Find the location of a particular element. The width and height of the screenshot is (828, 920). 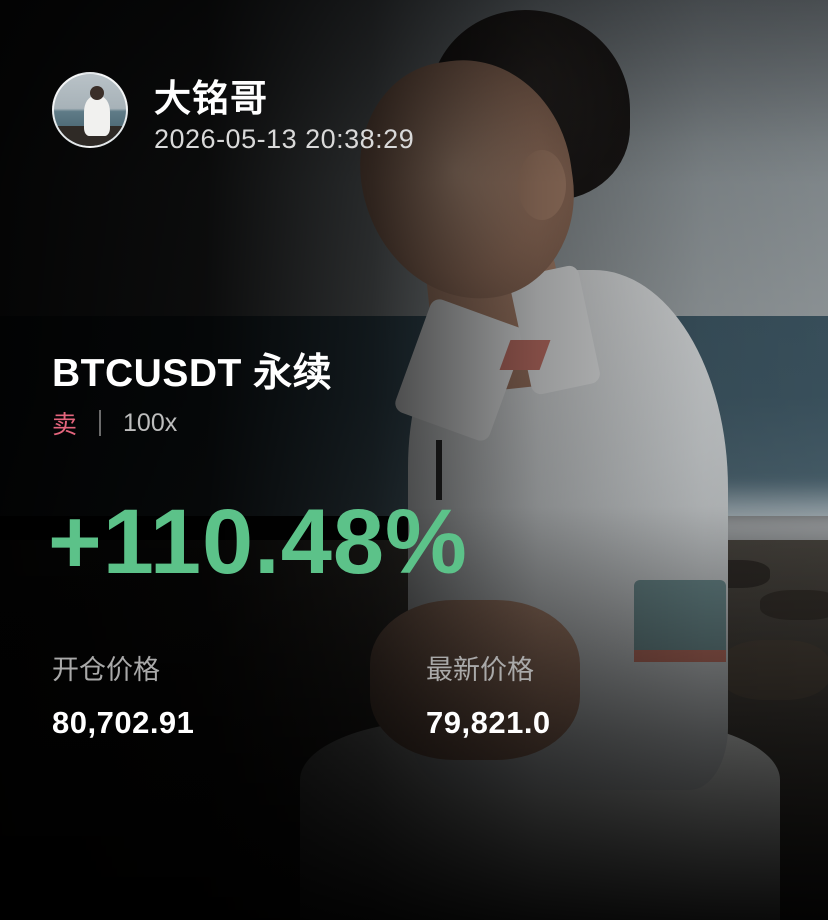

position-meta: 卖 100x is located at coordinates (114, 423).